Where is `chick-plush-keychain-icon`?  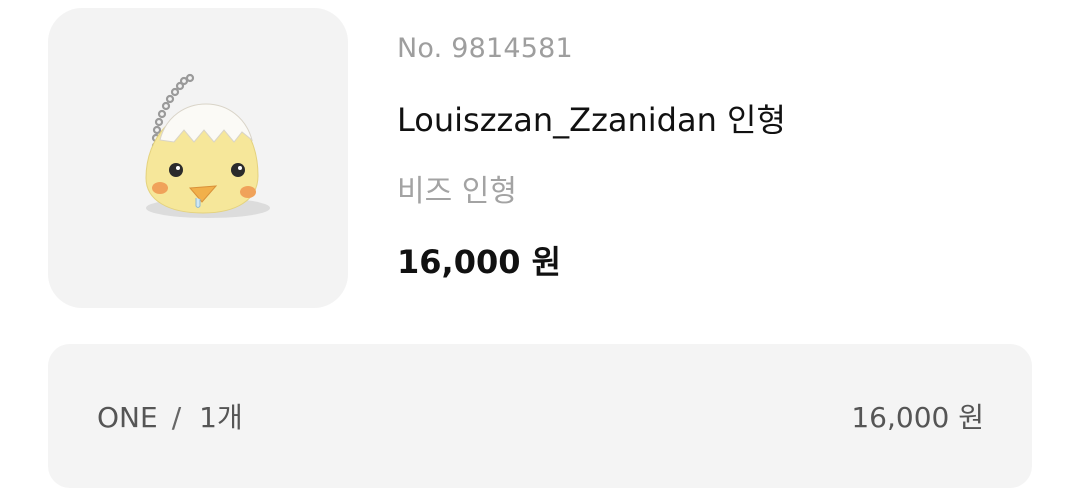 chick-plush-keychain-icon is located at coordinates (207, 145).